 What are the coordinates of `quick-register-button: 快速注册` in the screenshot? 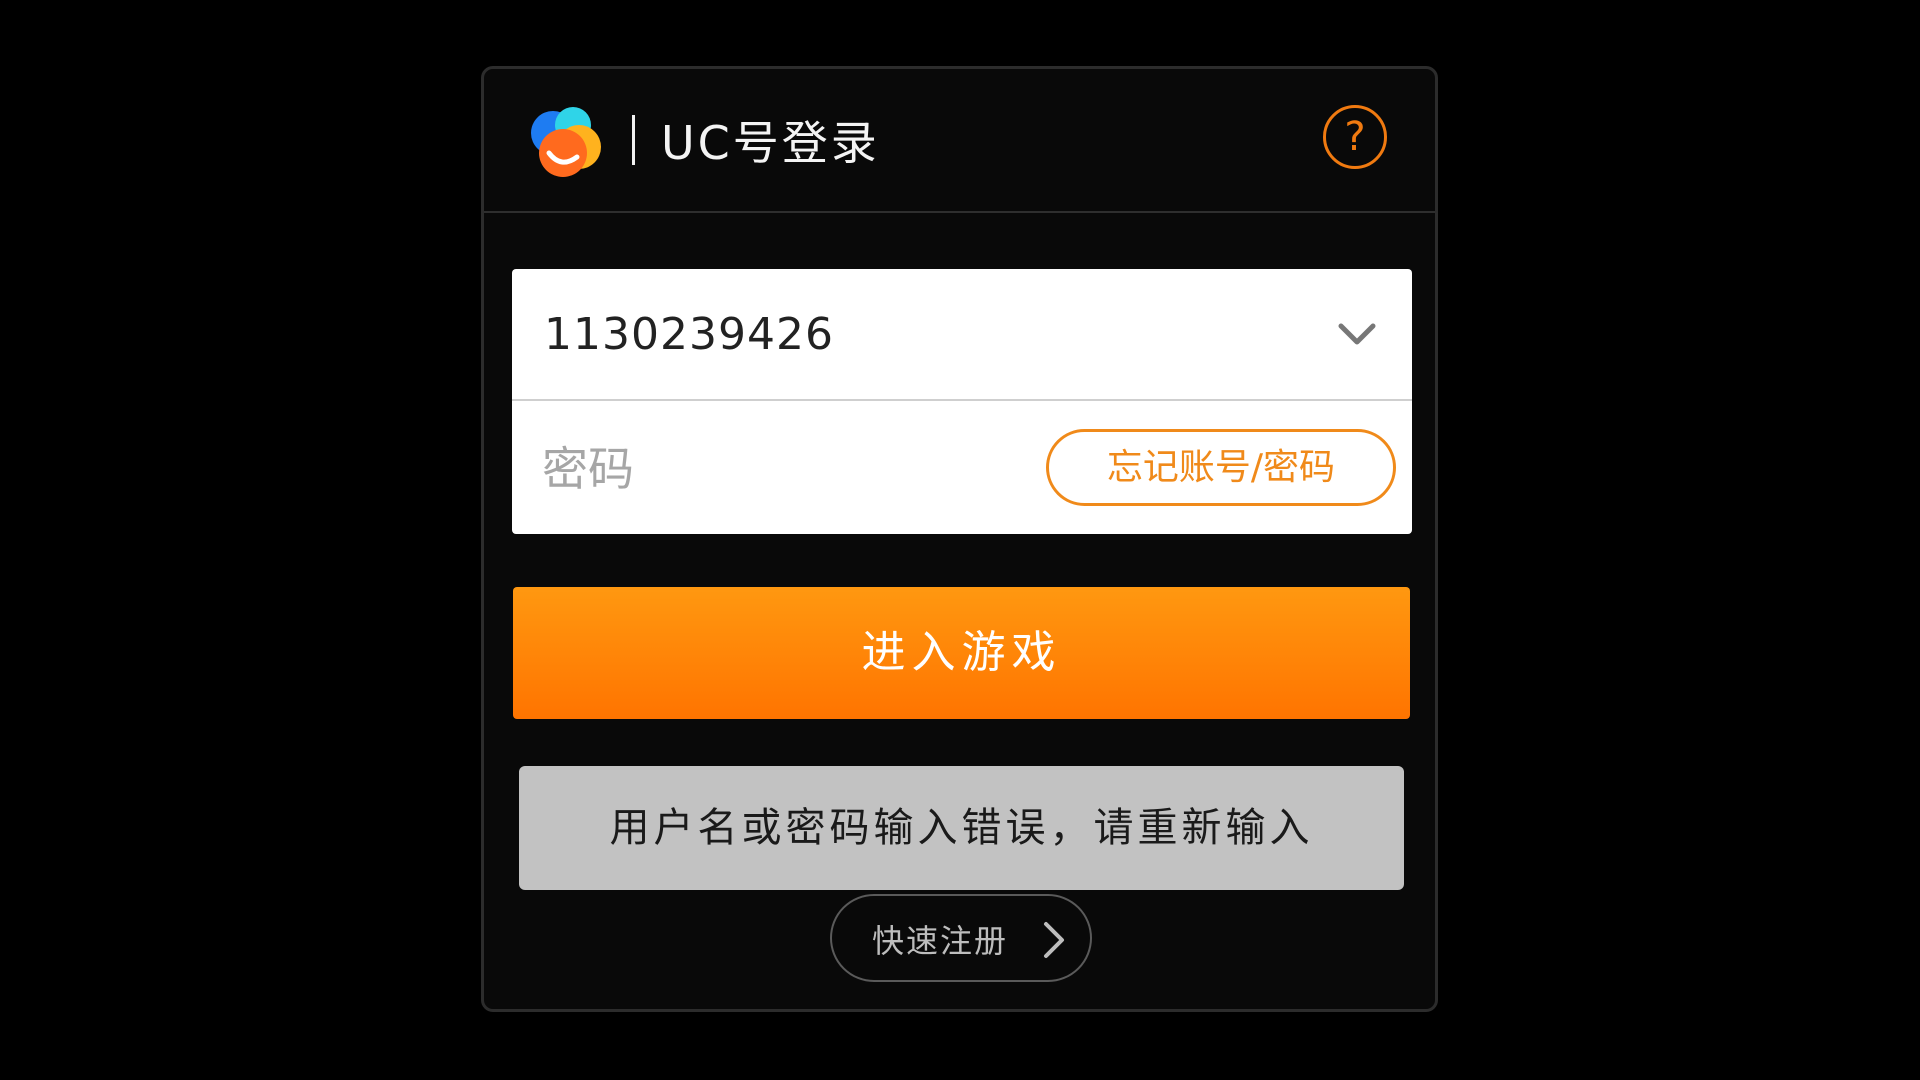 It's located at (961, 938).